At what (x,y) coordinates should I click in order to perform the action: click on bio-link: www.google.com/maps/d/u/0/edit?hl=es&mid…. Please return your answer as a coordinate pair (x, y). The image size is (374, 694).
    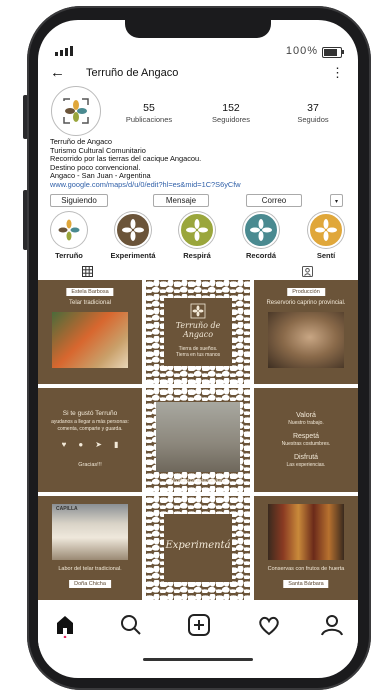
    Looking at the image, I should click on (200, 185).